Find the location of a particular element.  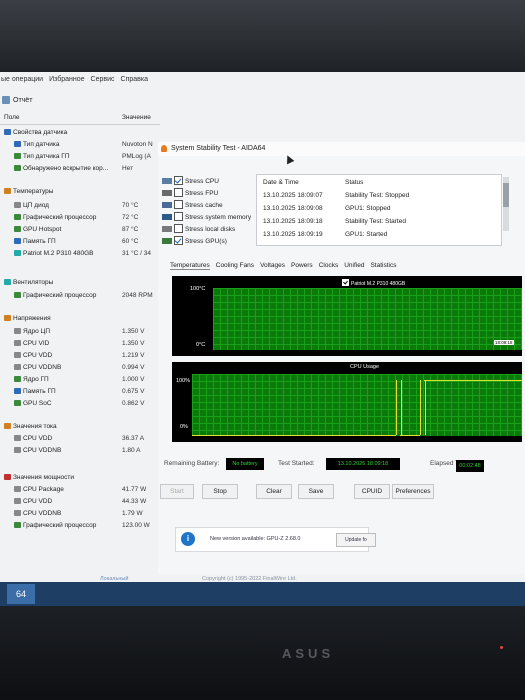

stop-button: Stop is located at coordinates (220, 491).